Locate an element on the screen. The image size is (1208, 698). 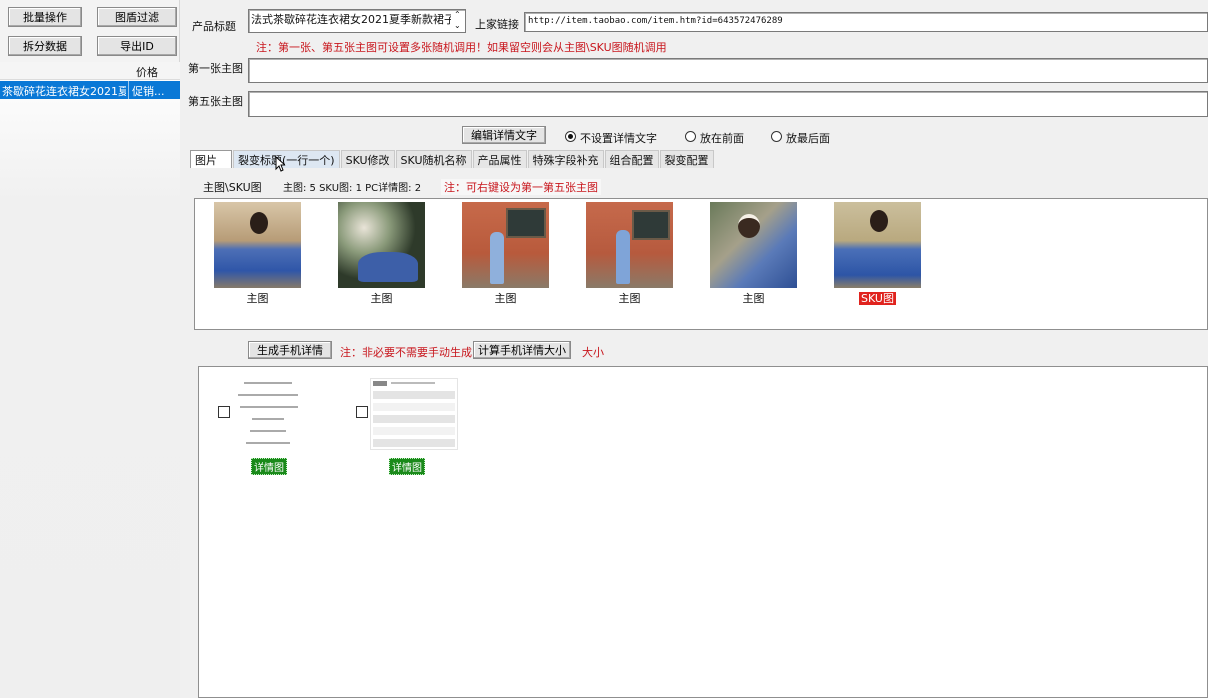
image-counts: 主图: 5 SKU图: 1 PC详情图: 2 is located at coordinates (352, 188).